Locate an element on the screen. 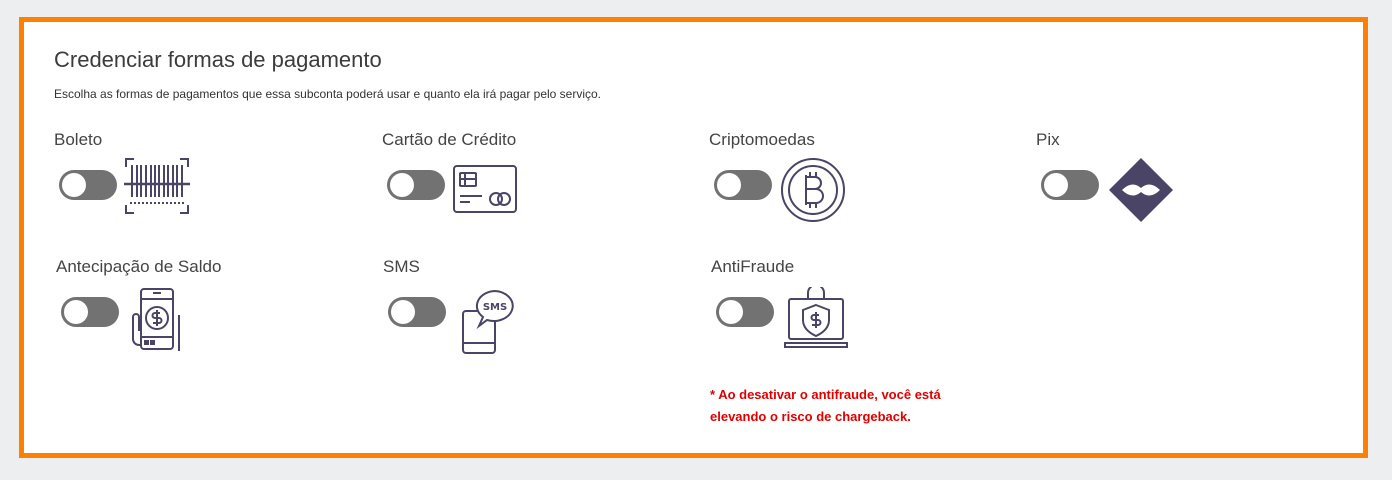 The width and height of the screenshot is (1392, 480). antifraude-toggle is located at coordinates (745, 312).